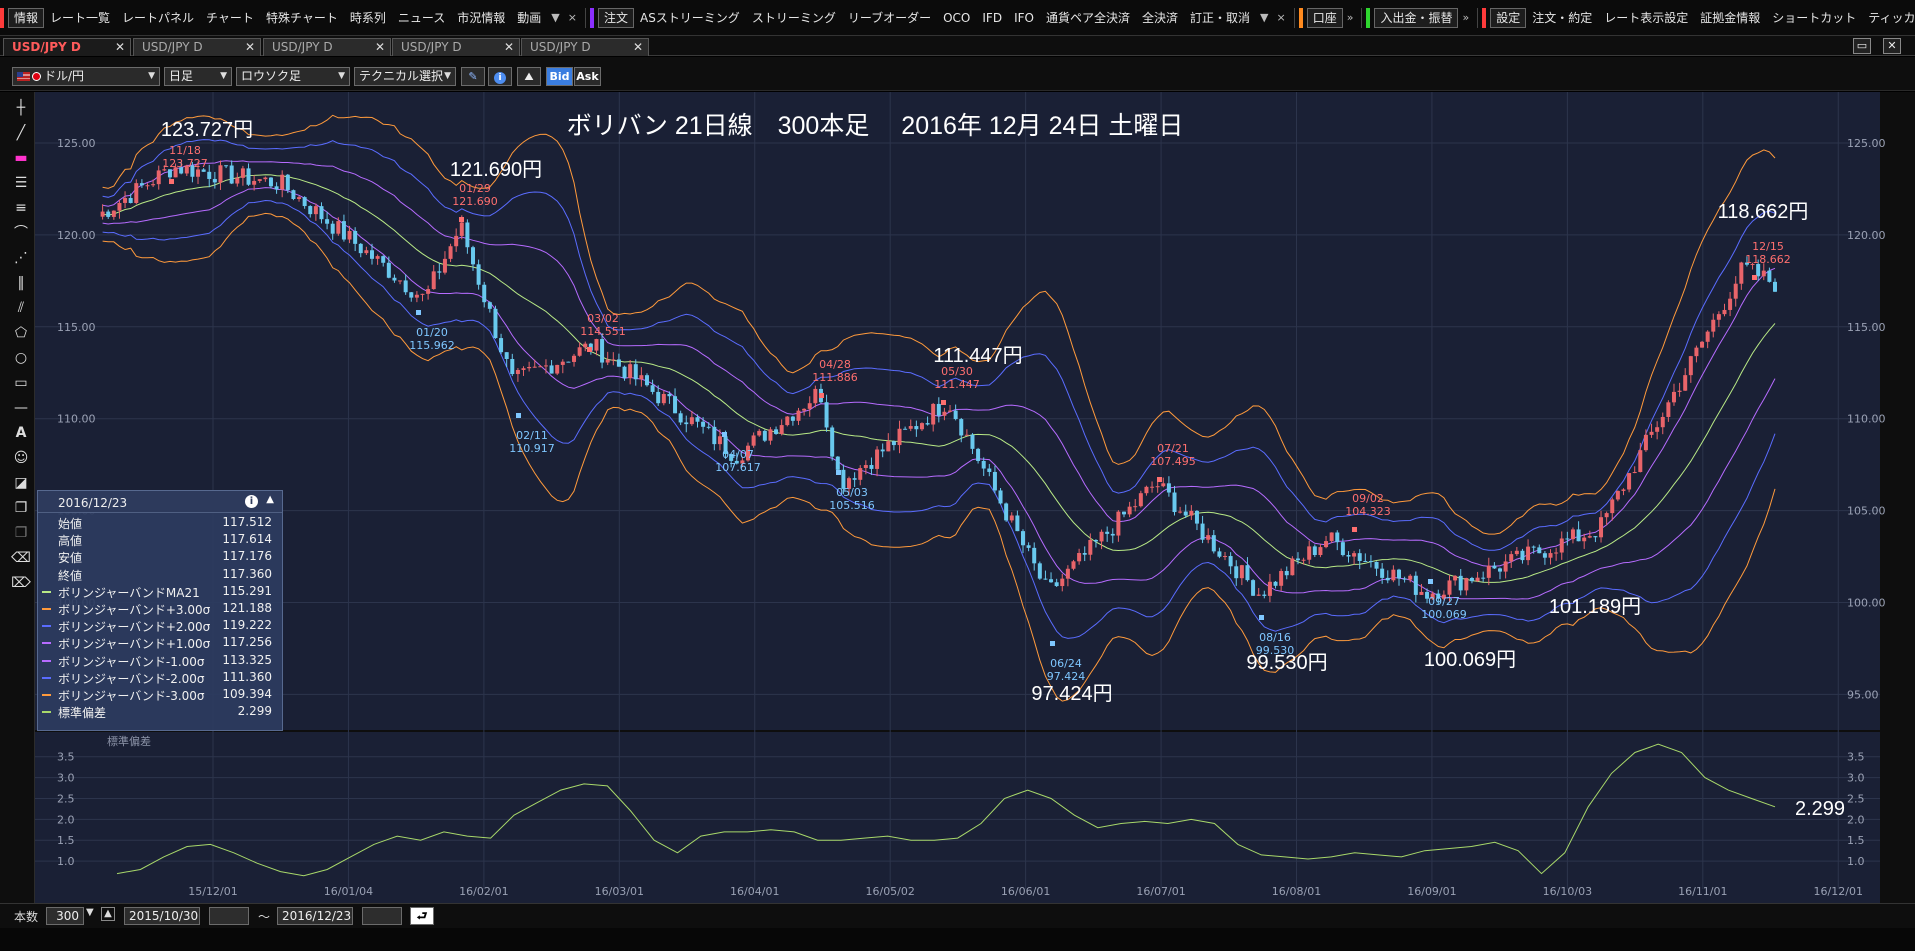 This screenshot has height=951, width=1915. I want to click on refresh-return-icon: ⮐, so click(422, 916).